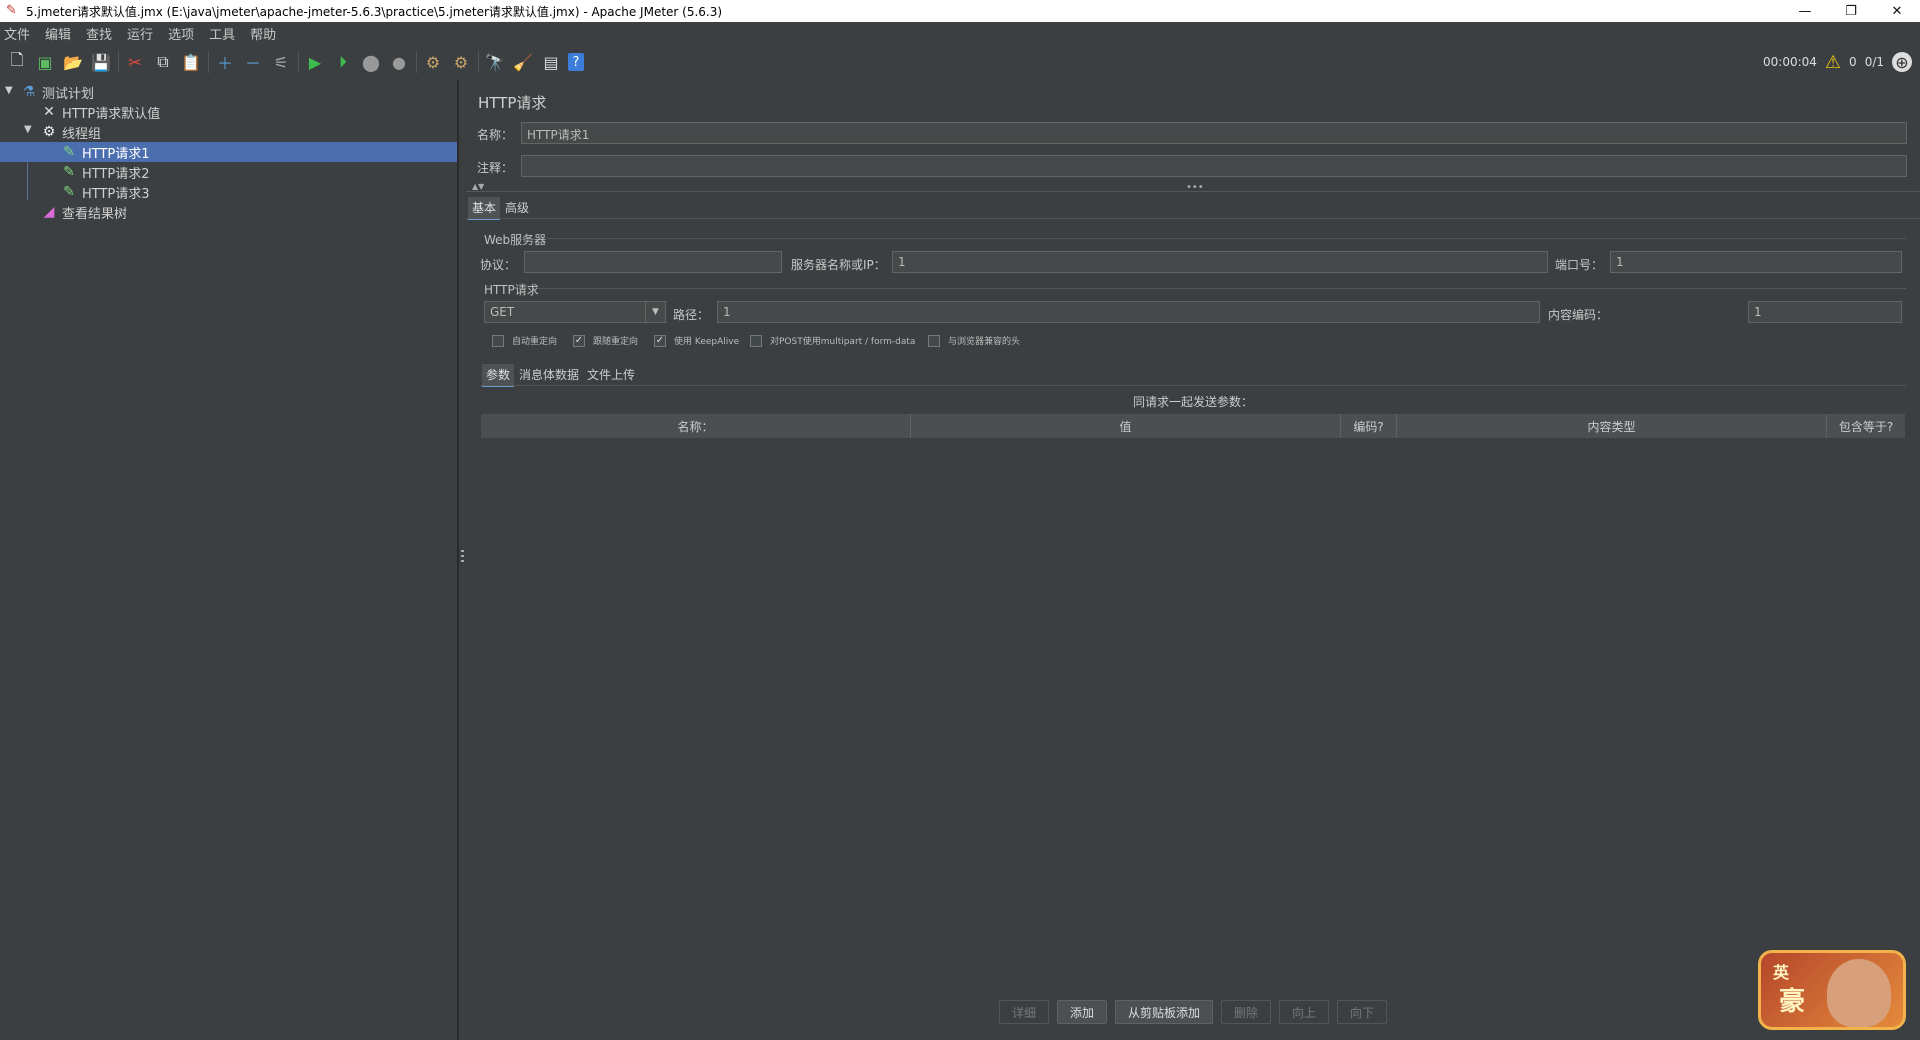 Image resolution: width=1920 pixels, height=1040 pixels. What do you see at coordinates (181, 33) in the screenshot?
I see `menu-options: 选项` at bounding box center [181, 33].